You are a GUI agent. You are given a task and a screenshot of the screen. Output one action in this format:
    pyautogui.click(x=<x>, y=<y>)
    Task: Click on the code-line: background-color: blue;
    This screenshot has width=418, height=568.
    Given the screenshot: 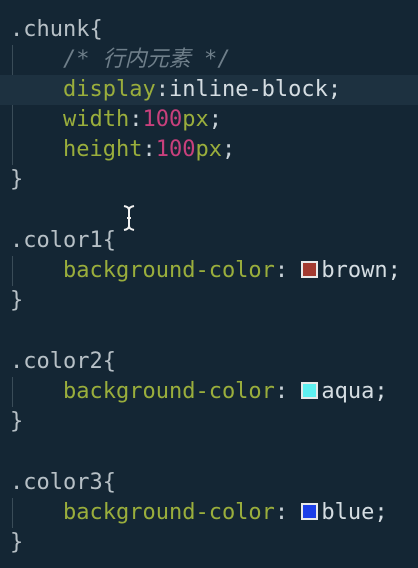 What is the action you would take?
    pyautogui.click(x=209, y=513)
    